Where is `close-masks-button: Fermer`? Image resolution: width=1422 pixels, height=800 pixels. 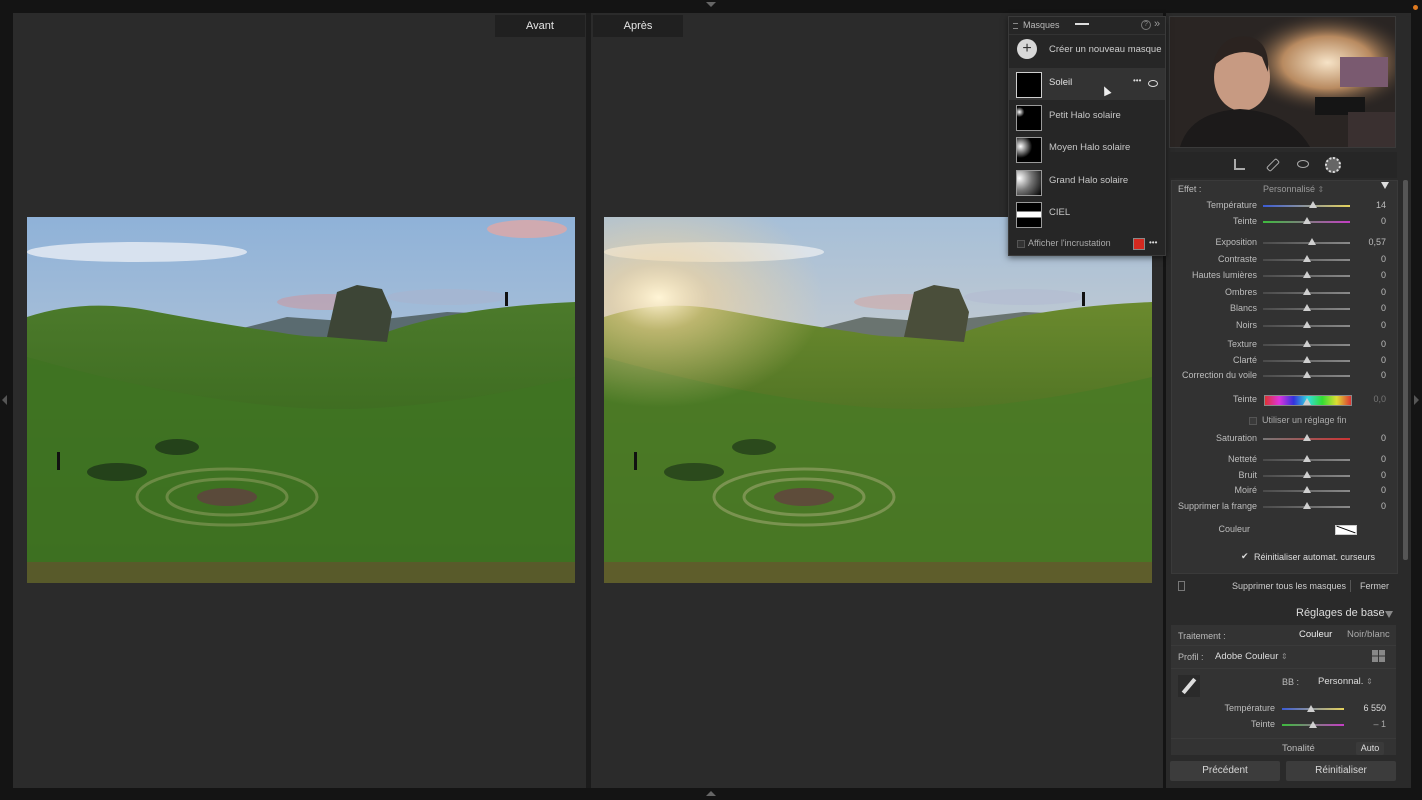 close-masks-button: Fermer is located at coordinates (1374, 586).